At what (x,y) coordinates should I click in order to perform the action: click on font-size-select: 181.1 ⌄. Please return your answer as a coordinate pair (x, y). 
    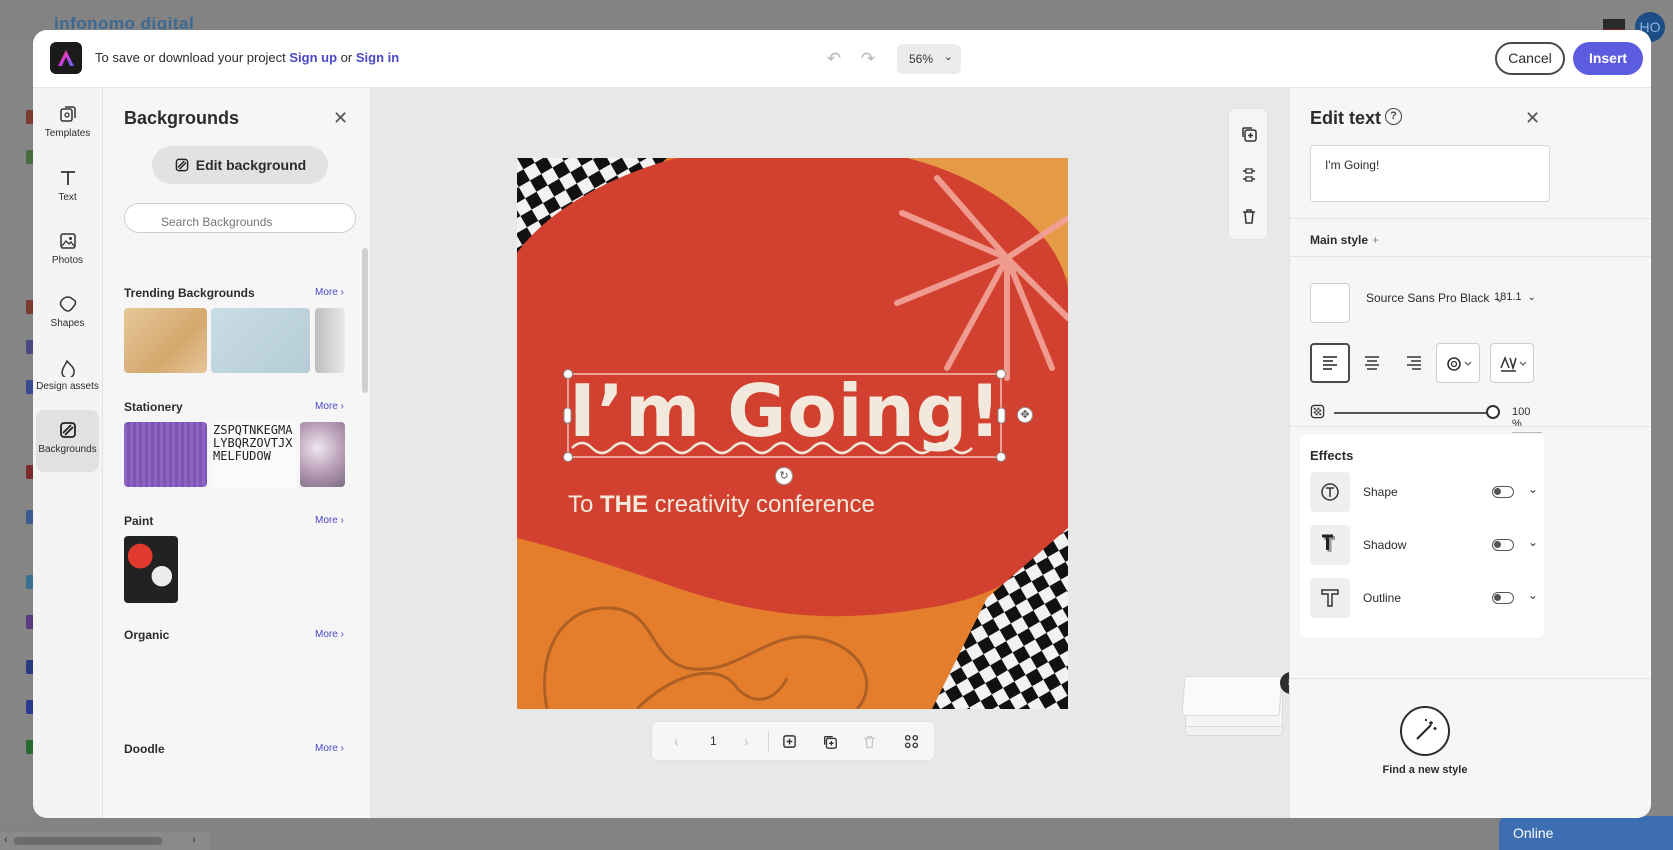
    Looking at the image, I should click on (1515, 297).